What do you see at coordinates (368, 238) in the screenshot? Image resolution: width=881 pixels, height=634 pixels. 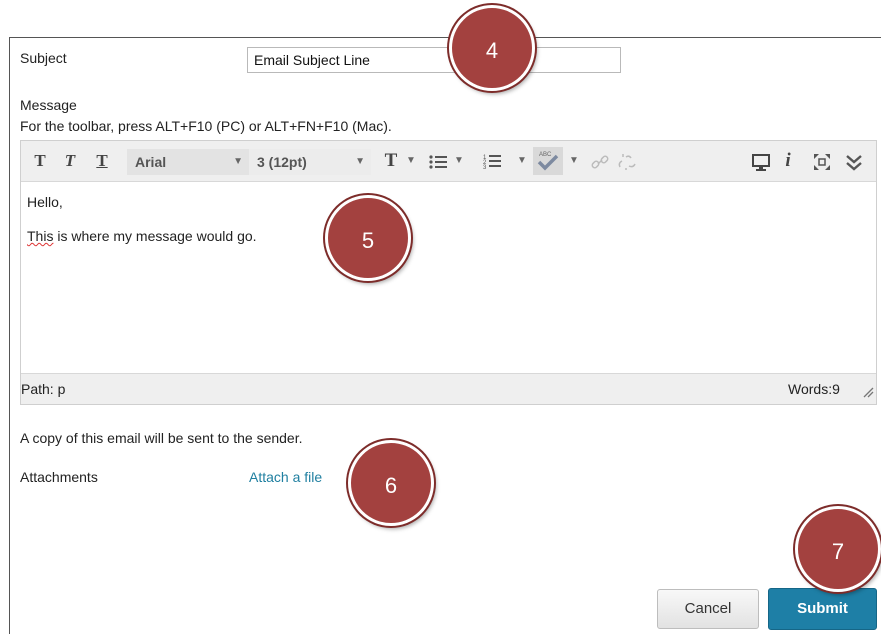 I see `step-marker-5: 5` at bounding box center [368, 238].